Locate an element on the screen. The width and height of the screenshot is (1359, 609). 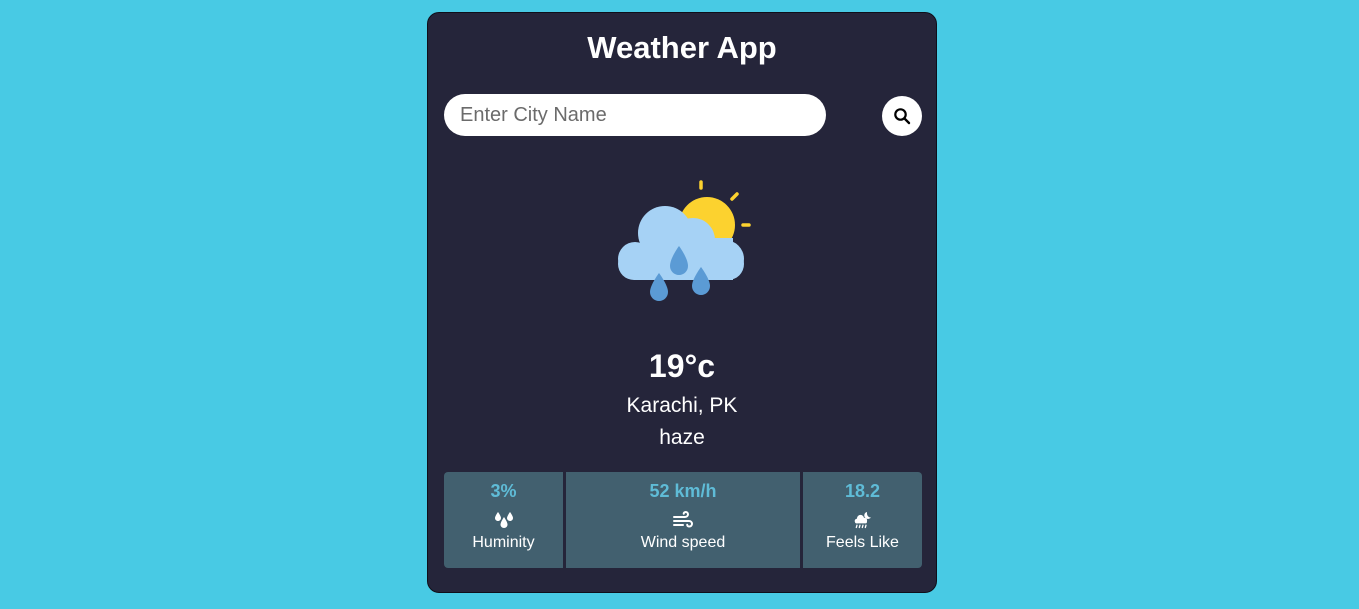
search-icon is located at coordinates (902, 116).